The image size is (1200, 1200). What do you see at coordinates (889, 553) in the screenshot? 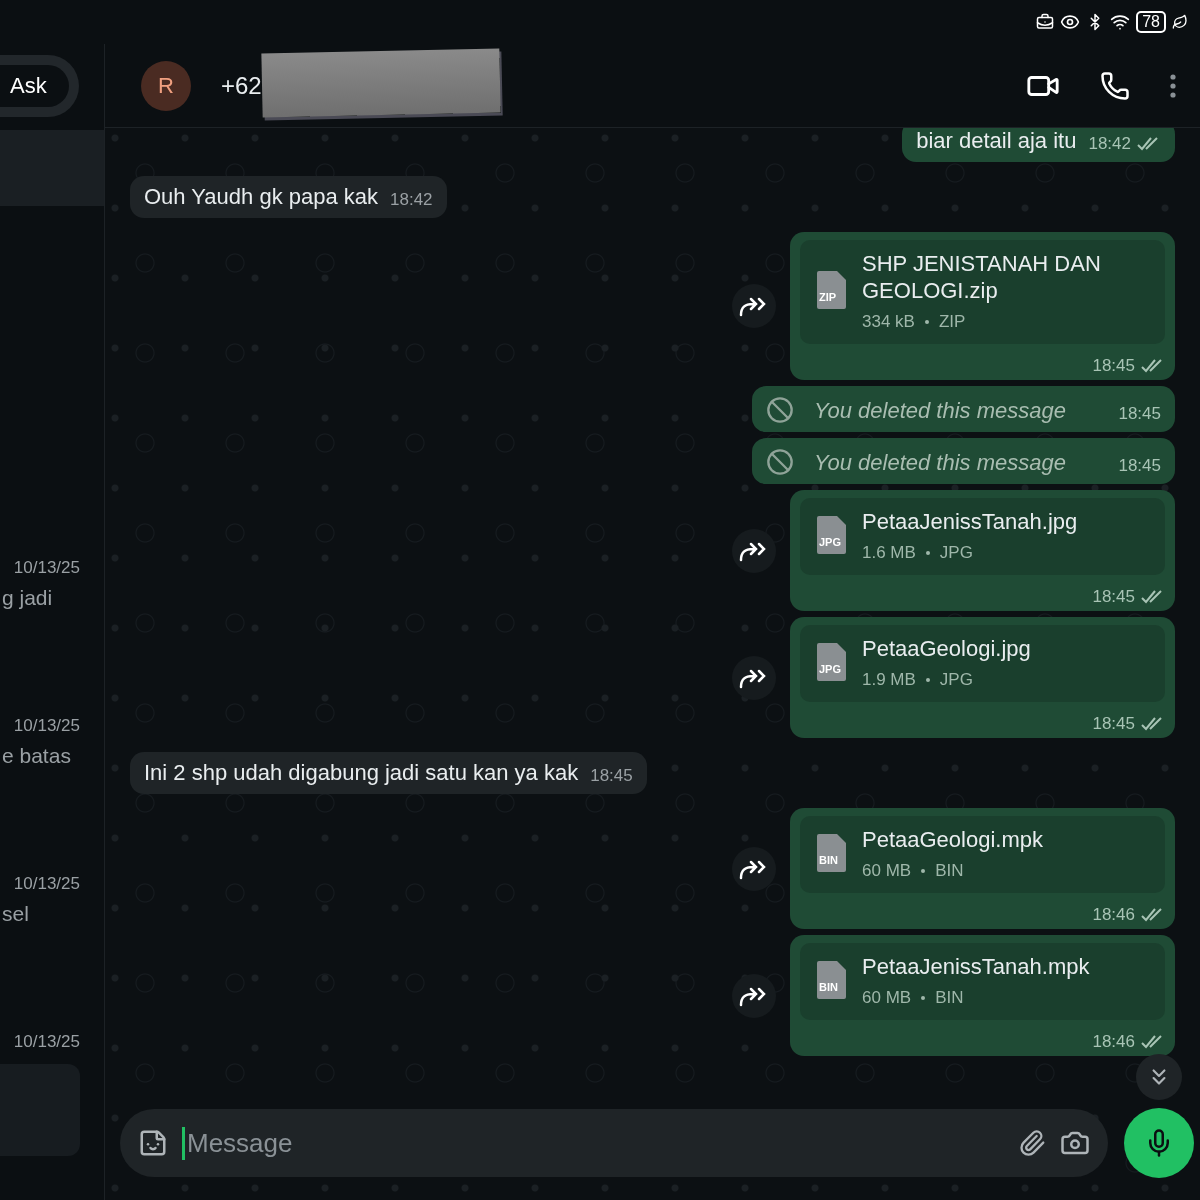
I see `file-size: 1.6 MB` at bounding box center [889, 553].